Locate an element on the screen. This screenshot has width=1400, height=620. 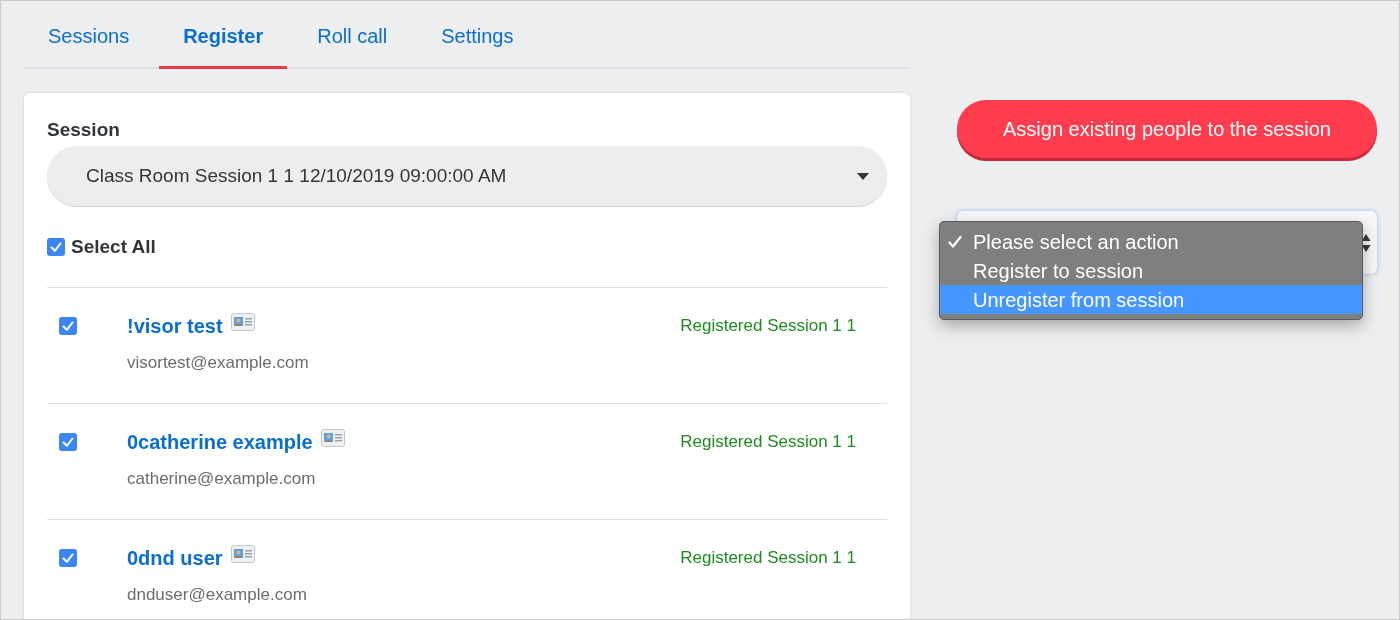
tab: Register is located at coordinates (223, 35).